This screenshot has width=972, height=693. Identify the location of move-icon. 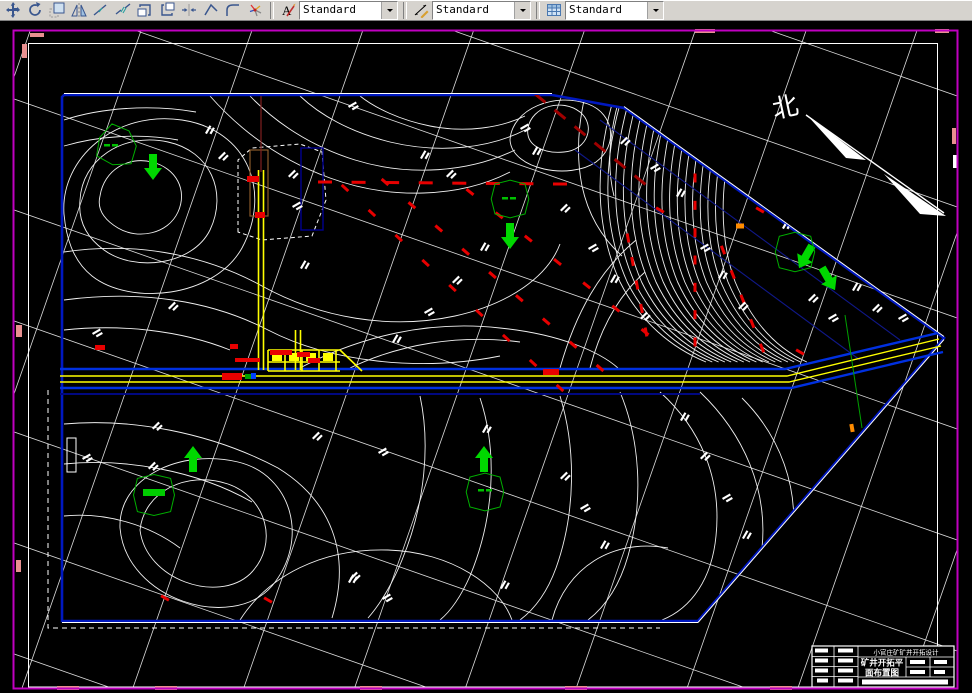
(13, 10).